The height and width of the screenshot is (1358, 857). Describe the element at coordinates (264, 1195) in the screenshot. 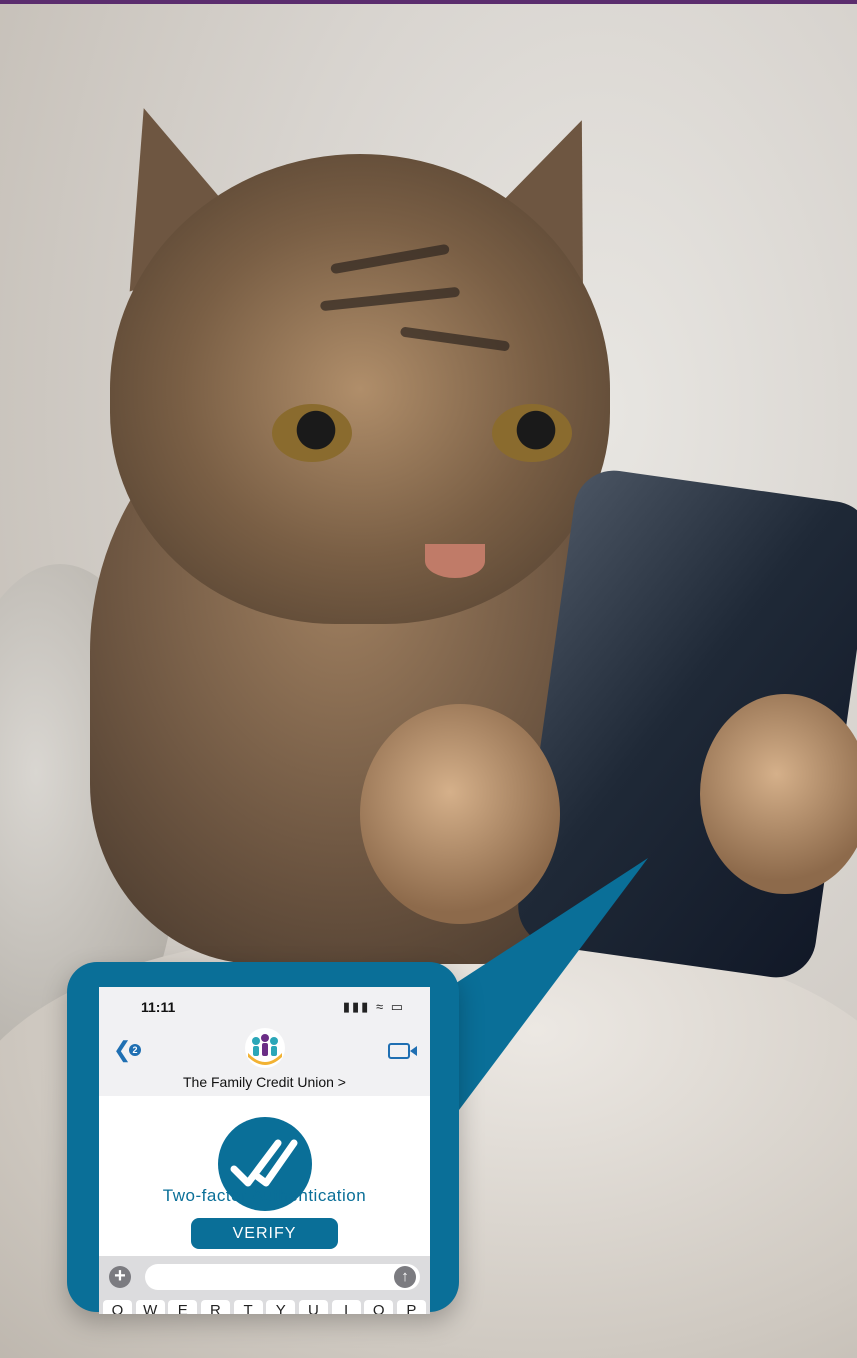

I see `message-title: Two-factor Authentication` at that location.